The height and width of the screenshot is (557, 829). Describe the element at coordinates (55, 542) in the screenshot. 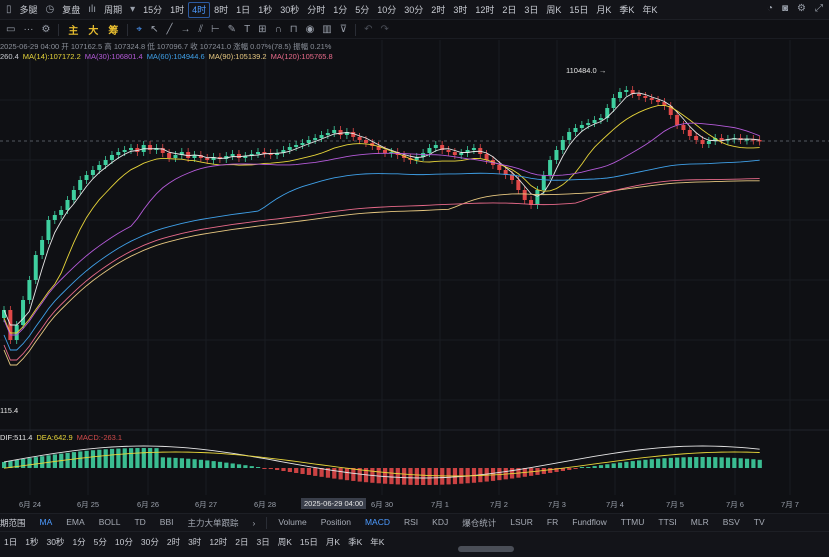

I see `bottom-interval-2: 30秒` at that location.